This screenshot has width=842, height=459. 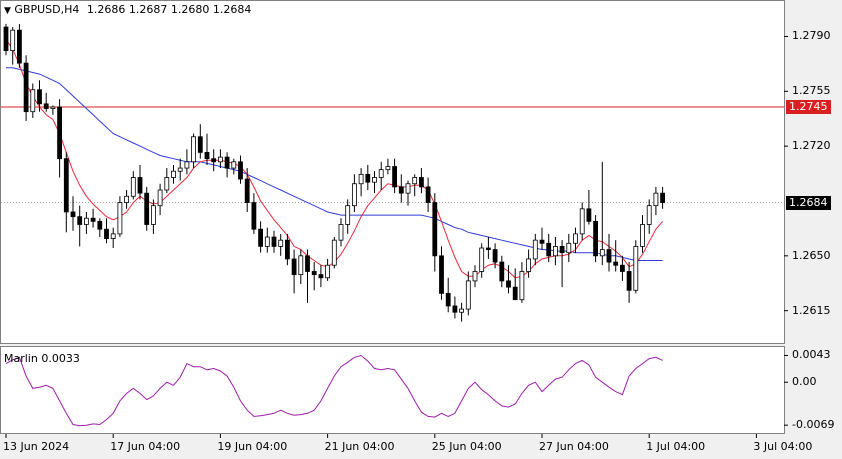 I want to click on price-tick-label: 1.2720, so click(x=811, y=146).